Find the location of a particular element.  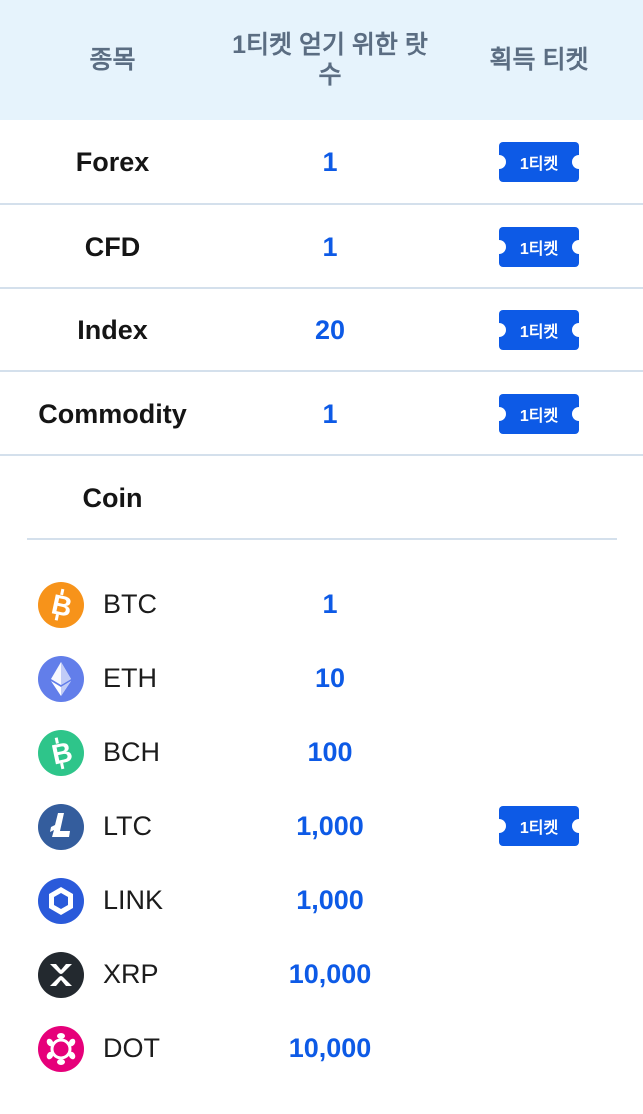

coin-lots: 100 is located at coordinates (330, 751).